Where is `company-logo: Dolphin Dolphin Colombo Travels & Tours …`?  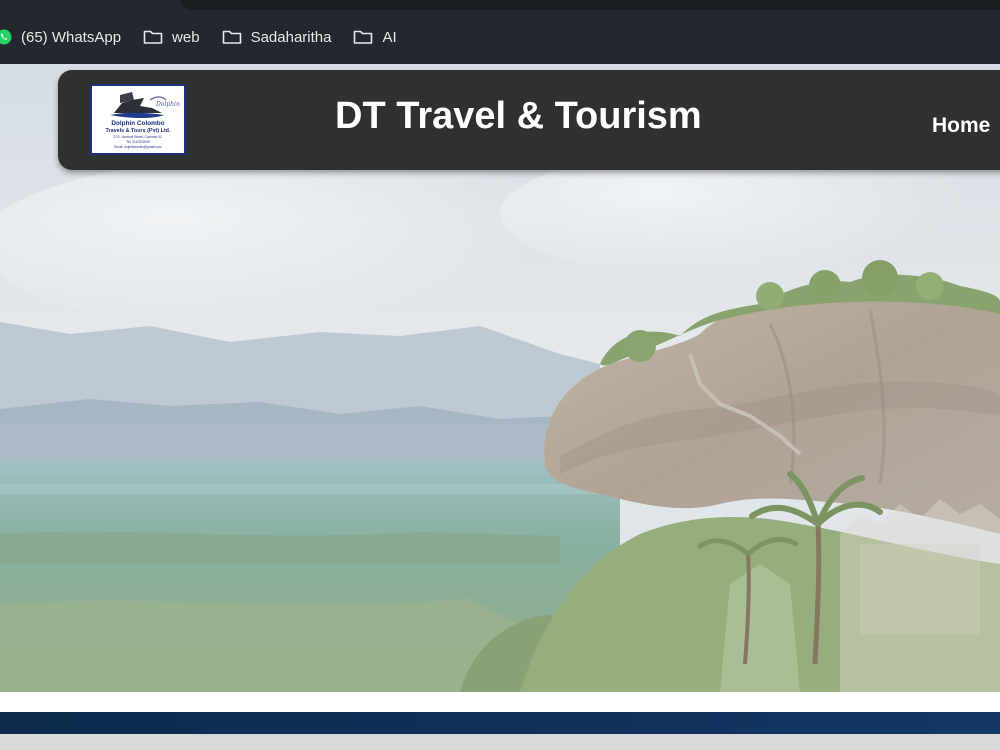 company-logo: Dolphin Dolphin Colombo Travels & Tours … is located at coordinates (138, 119).